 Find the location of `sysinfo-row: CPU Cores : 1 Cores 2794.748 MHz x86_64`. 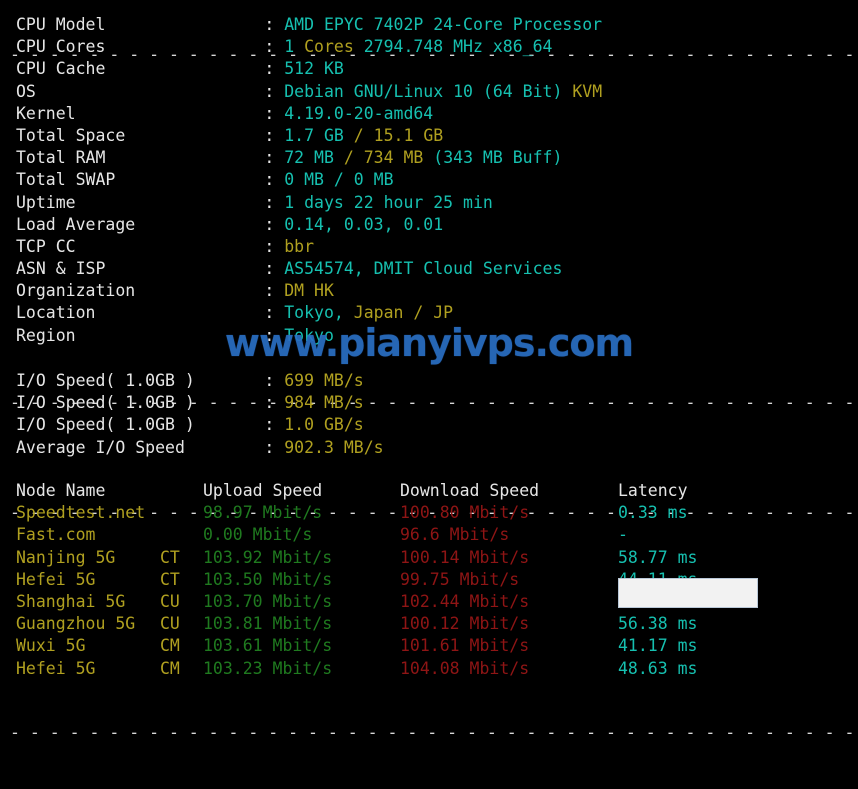

sysinfo-row: CPU Cores : 1 Cores 2794.748 MHz x86_64 is located at coordinates (429, 47).